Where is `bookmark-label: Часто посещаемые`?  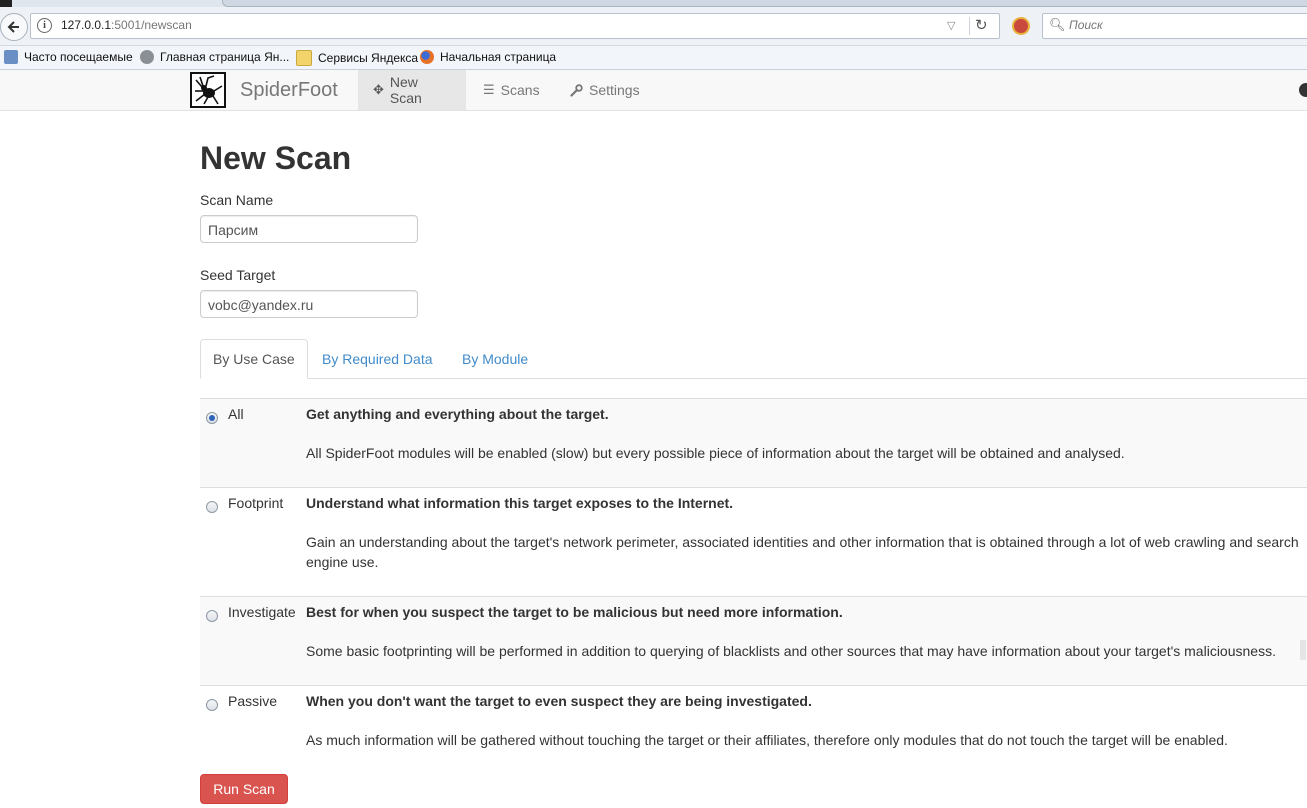 bookmark-label: Часто посещаемые is located at coordinates (78, 57).